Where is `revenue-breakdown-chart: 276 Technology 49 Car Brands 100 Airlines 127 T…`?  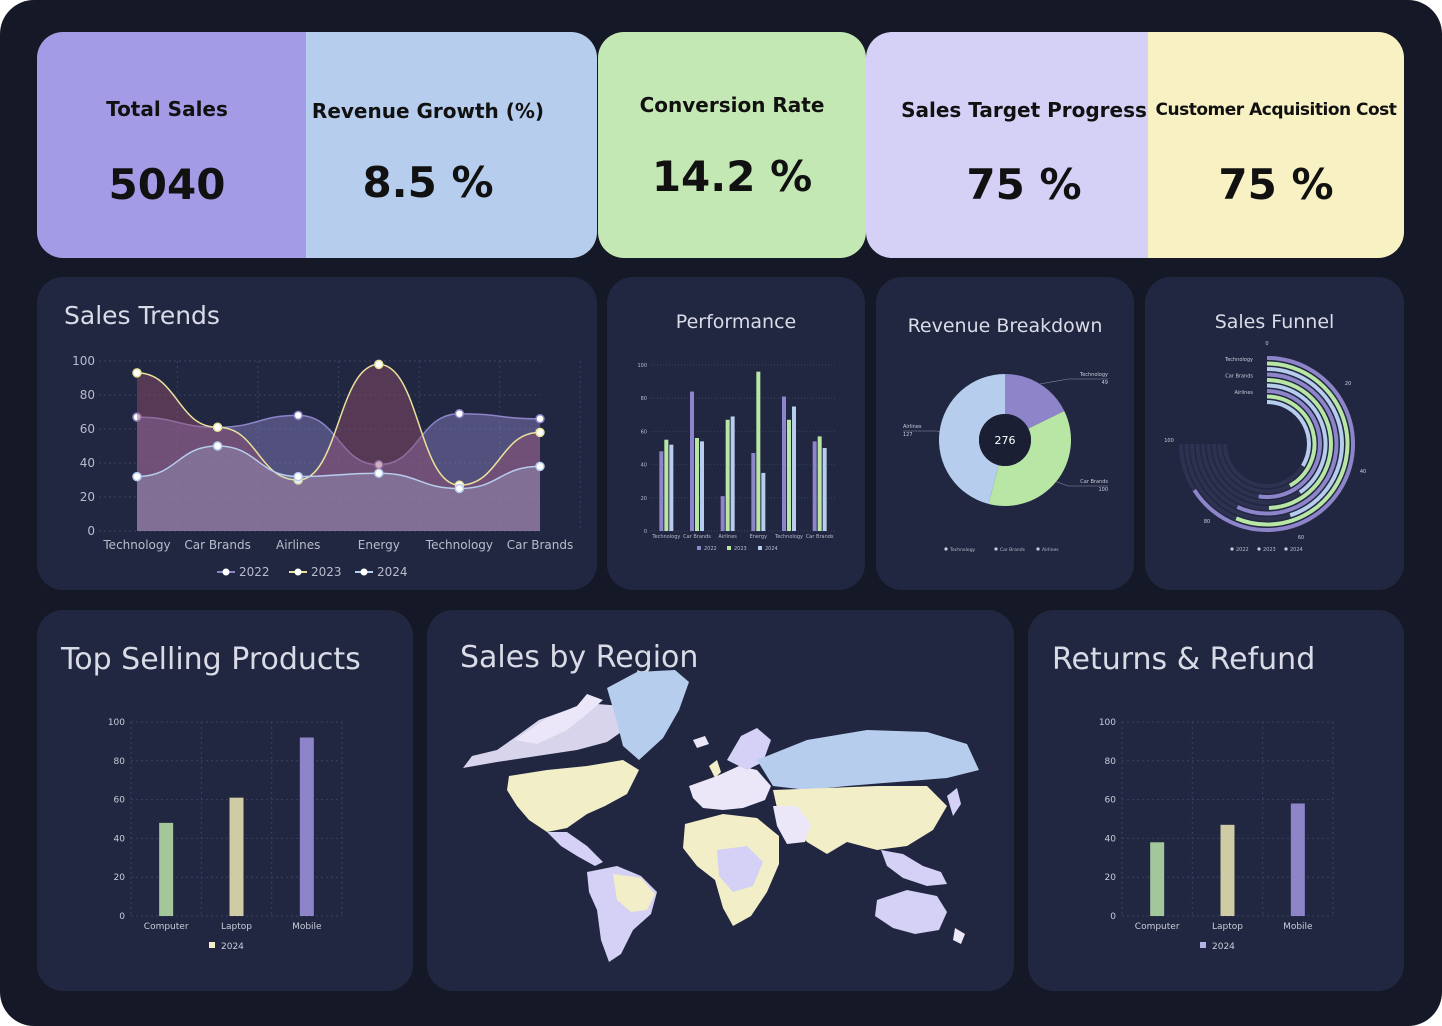 revenue-breakdown-chart: 276 Technology 49 Car Brands 100 Airlines 127 T… is located at coordinates (1005, 433).